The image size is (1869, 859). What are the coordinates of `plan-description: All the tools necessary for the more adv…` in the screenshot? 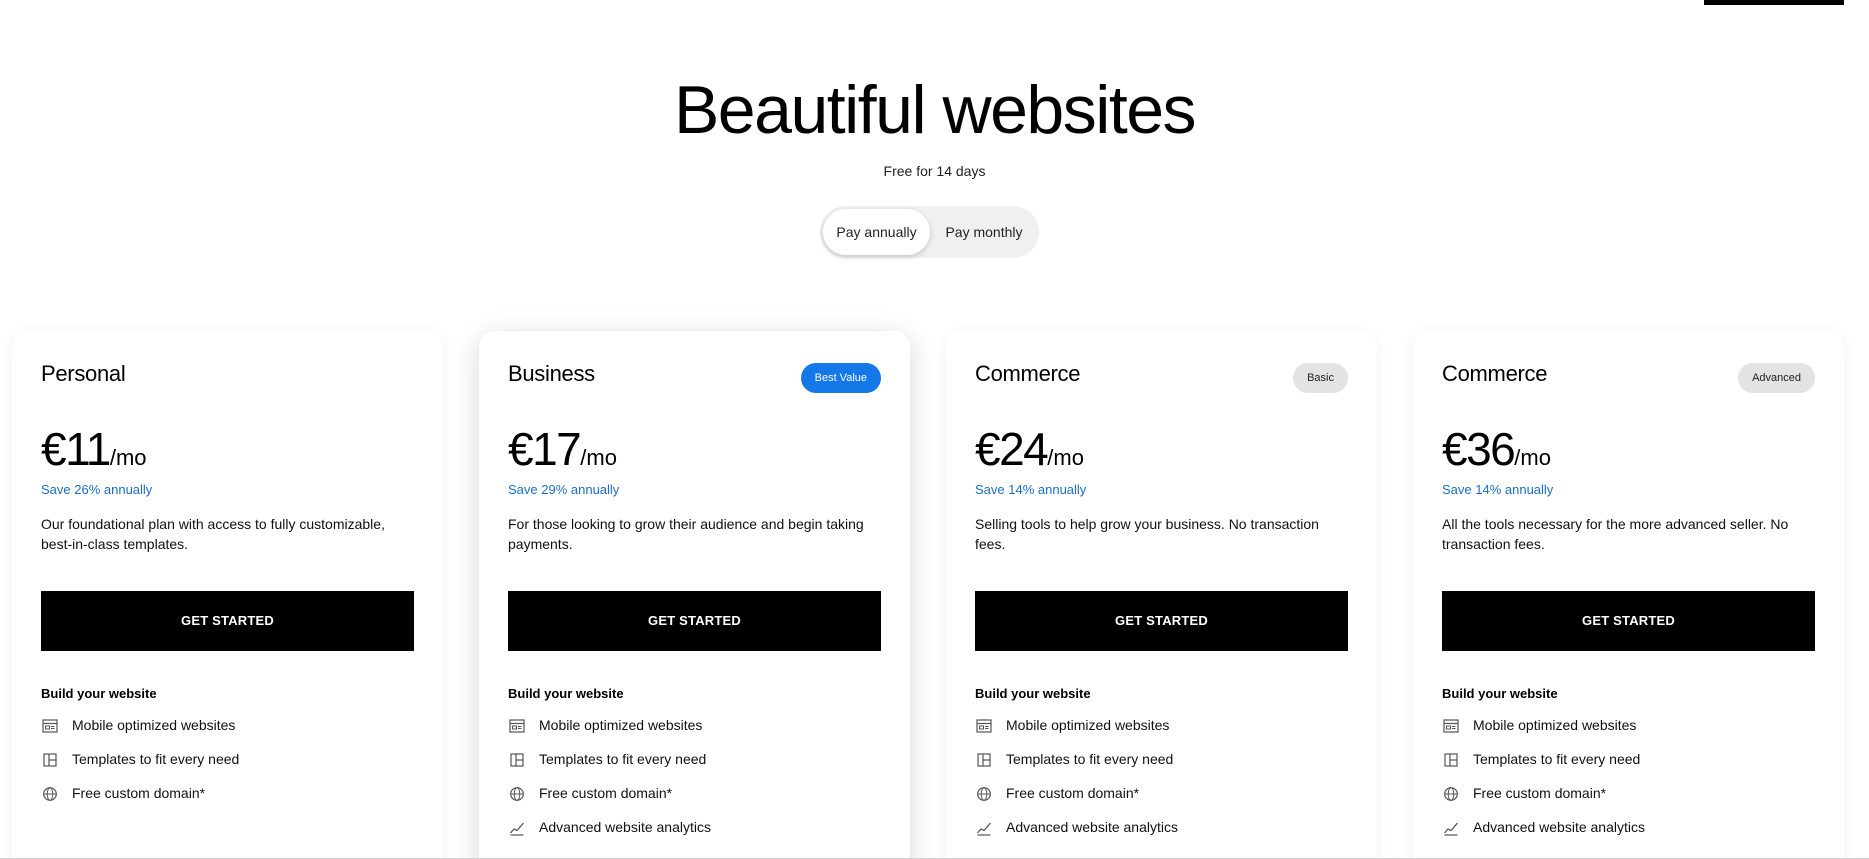 It's located at (1615, 534).